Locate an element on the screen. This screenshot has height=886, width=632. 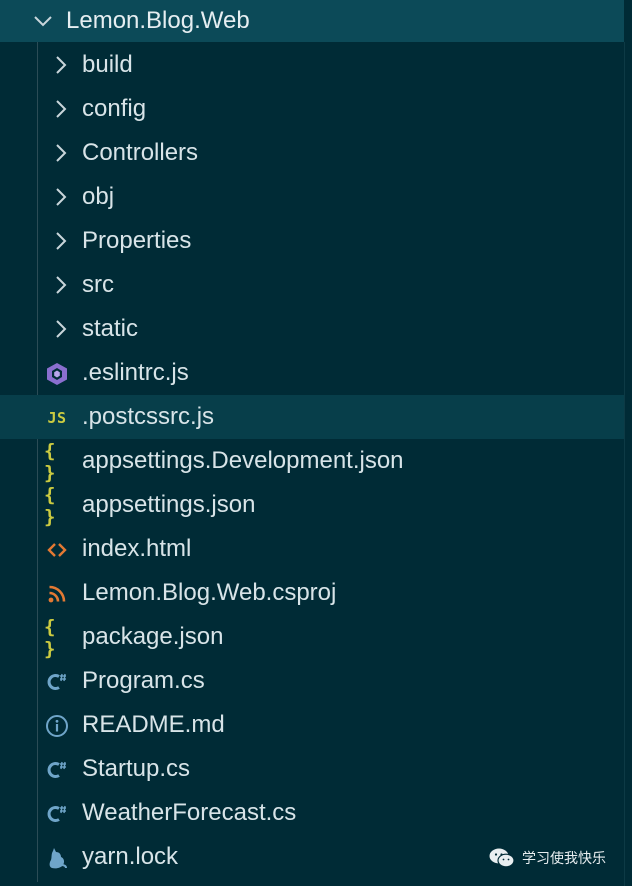
file-label: Startup.cs is located at coordinates (136, 768).